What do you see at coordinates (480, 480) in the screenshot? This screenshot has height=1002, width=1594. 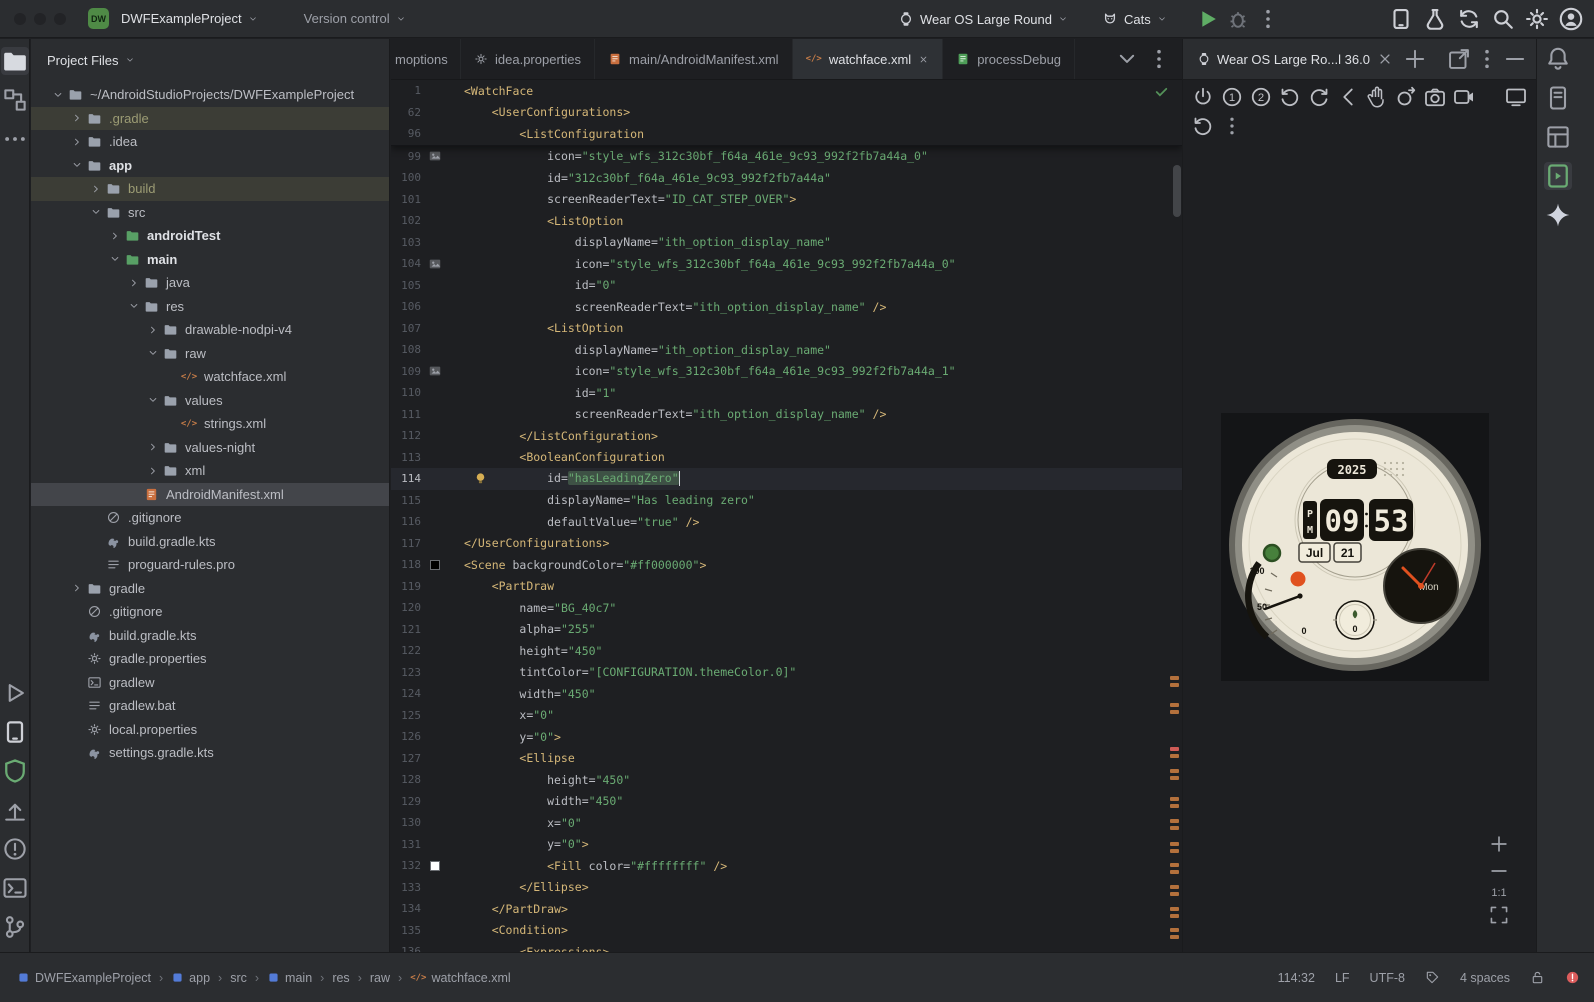 I see `intention-bulb-icon` at bounding box center [480, 480].